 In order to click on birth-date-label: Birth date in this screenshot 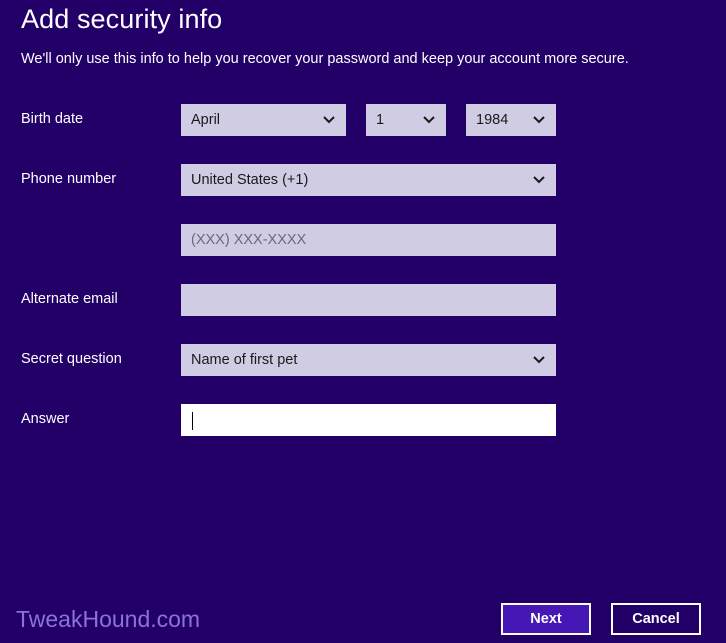, I will do `click(52, 119)`.